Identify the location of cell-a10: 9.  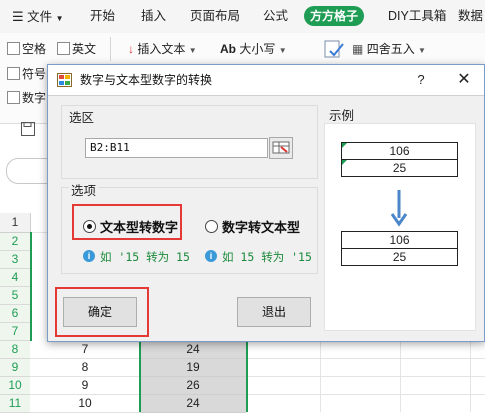
(85, 386).